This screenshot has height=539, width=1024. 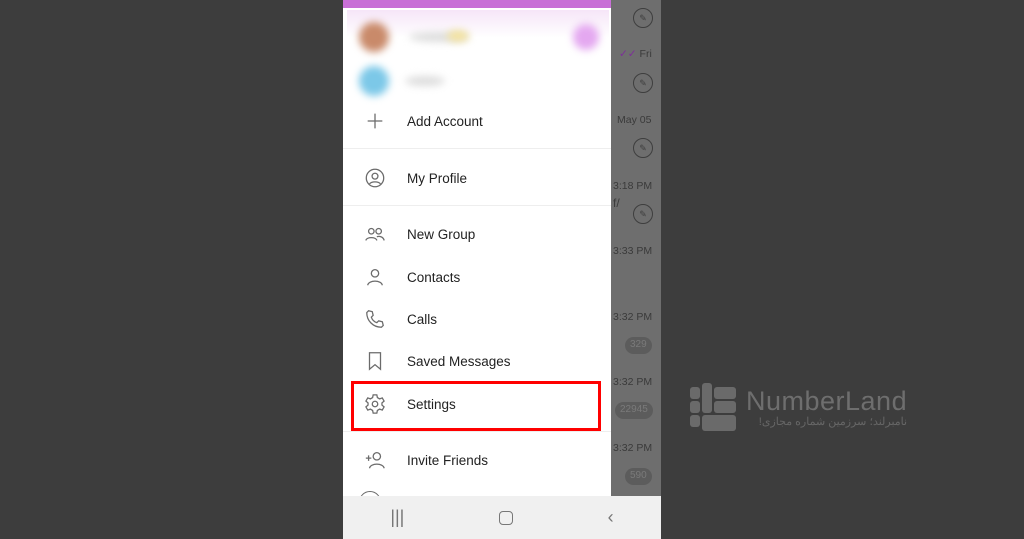 What do you see at coordinates (375, 234) in the screenshot?
I see `group-icon` at bounding box center [375, 234].